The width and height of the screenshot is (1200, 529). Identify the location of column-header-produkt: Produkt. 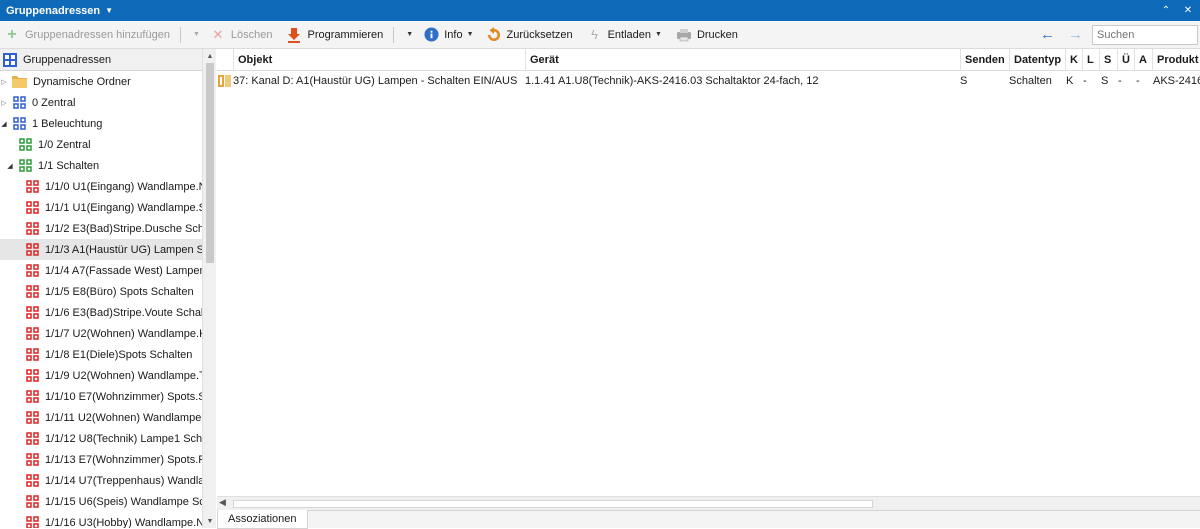
(1176, 60).